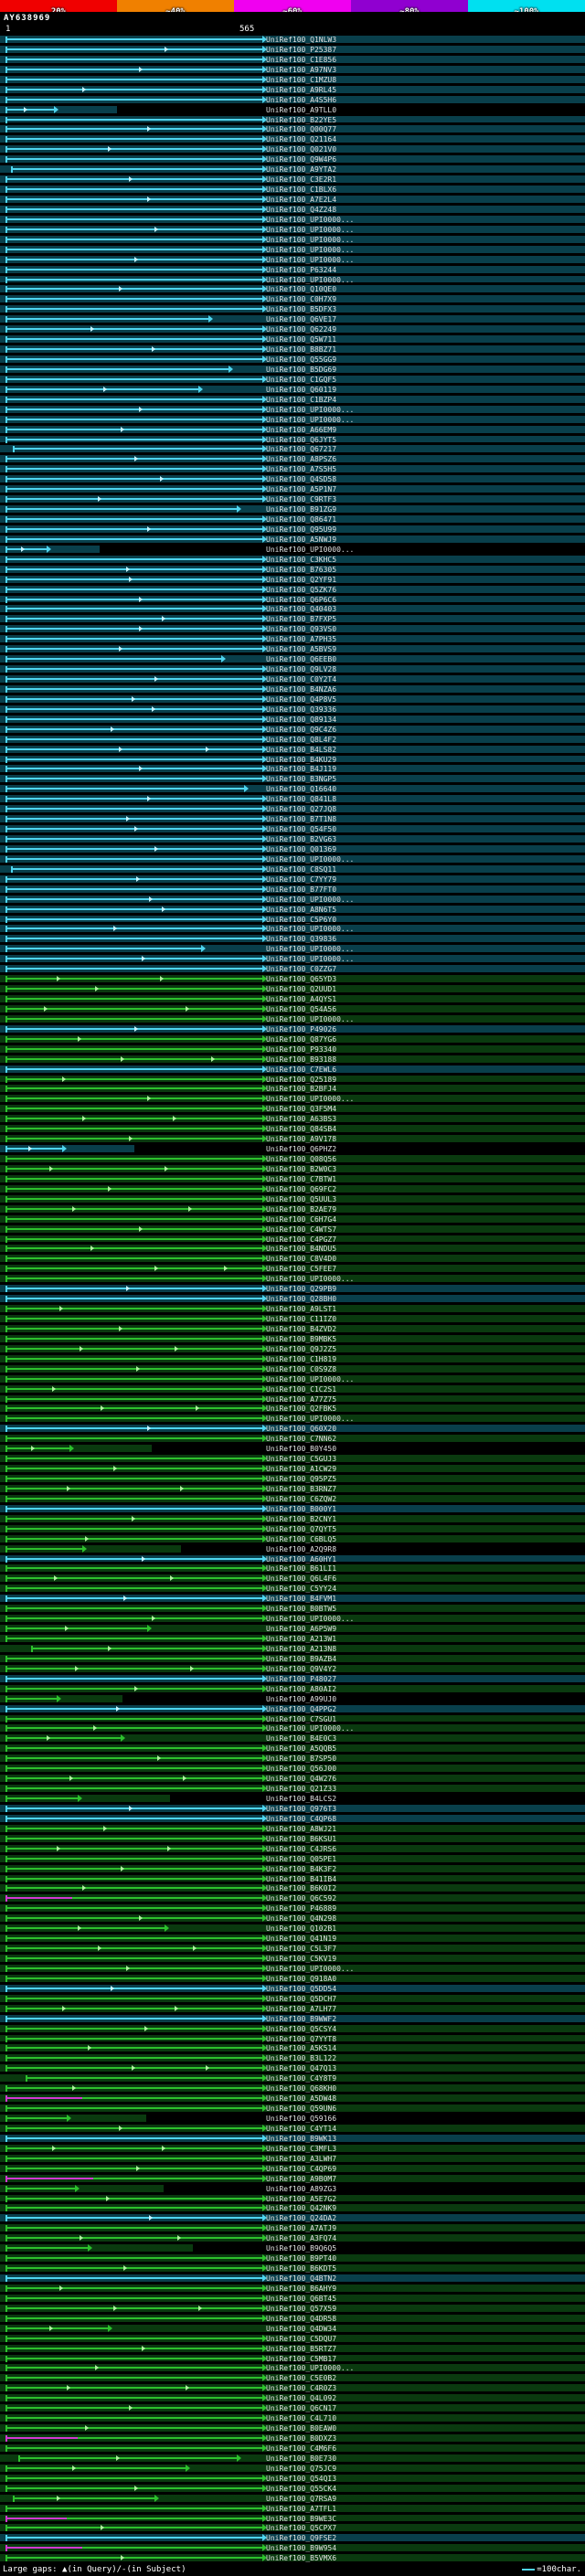  Describe the element at coordinates (293, 2418) in the screenshot. I see `alignment-row: UniRef100_C4L710` at that location.